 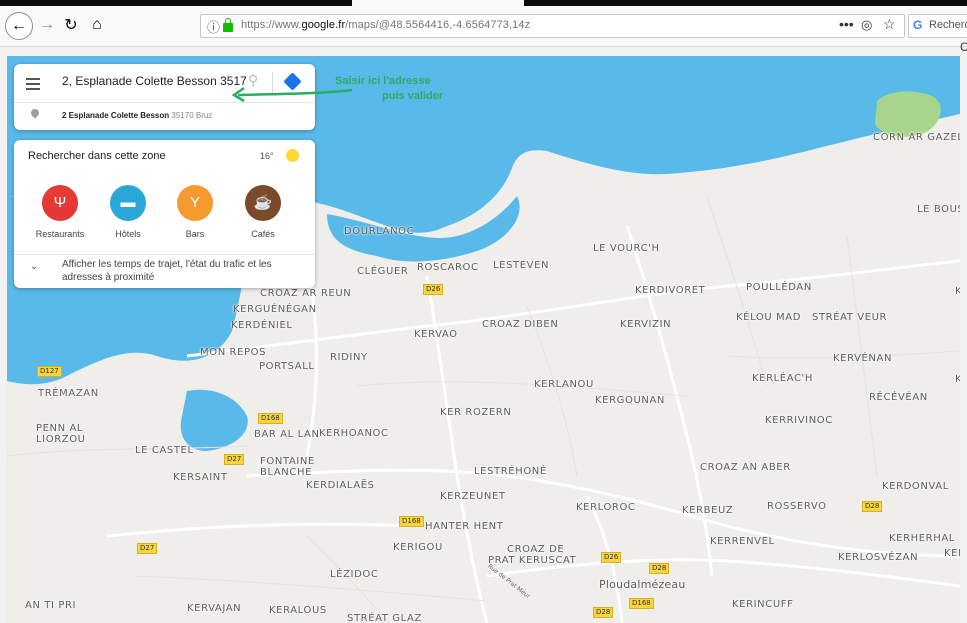 I want to click on category-label: Hôtels, so click(x=128, y=234).